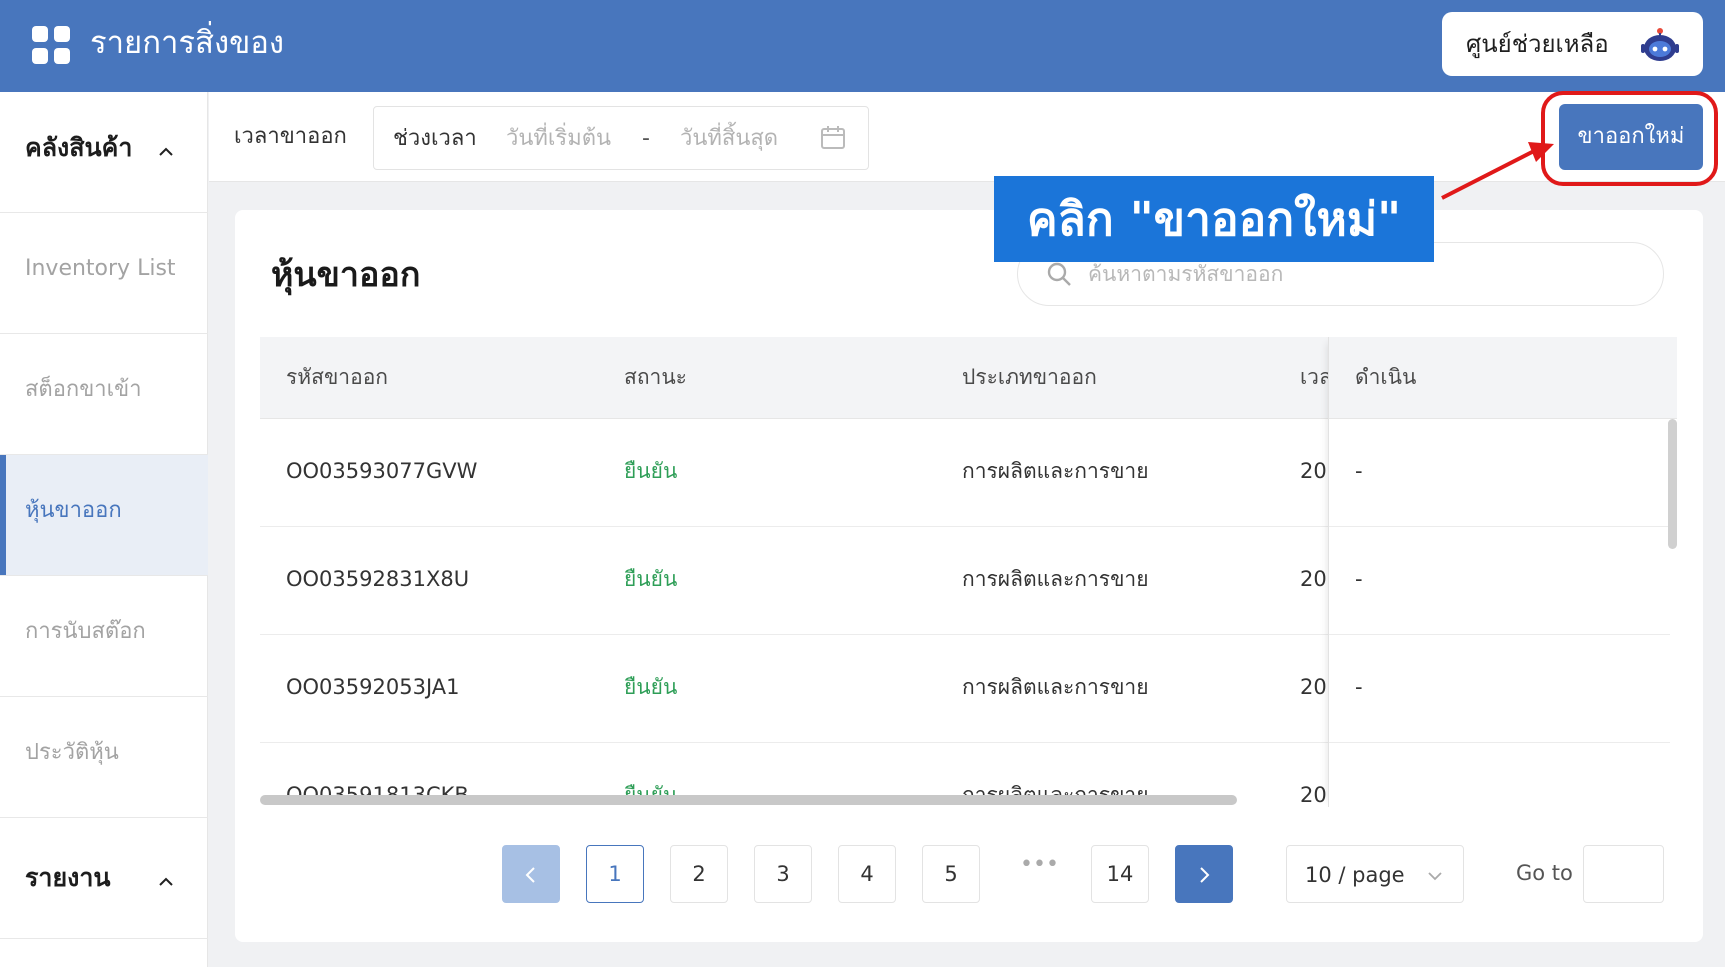  Describe the element at coordinates (346, 275) in the screenshot. I see `page-title: หุ้นขาออก` at that location.